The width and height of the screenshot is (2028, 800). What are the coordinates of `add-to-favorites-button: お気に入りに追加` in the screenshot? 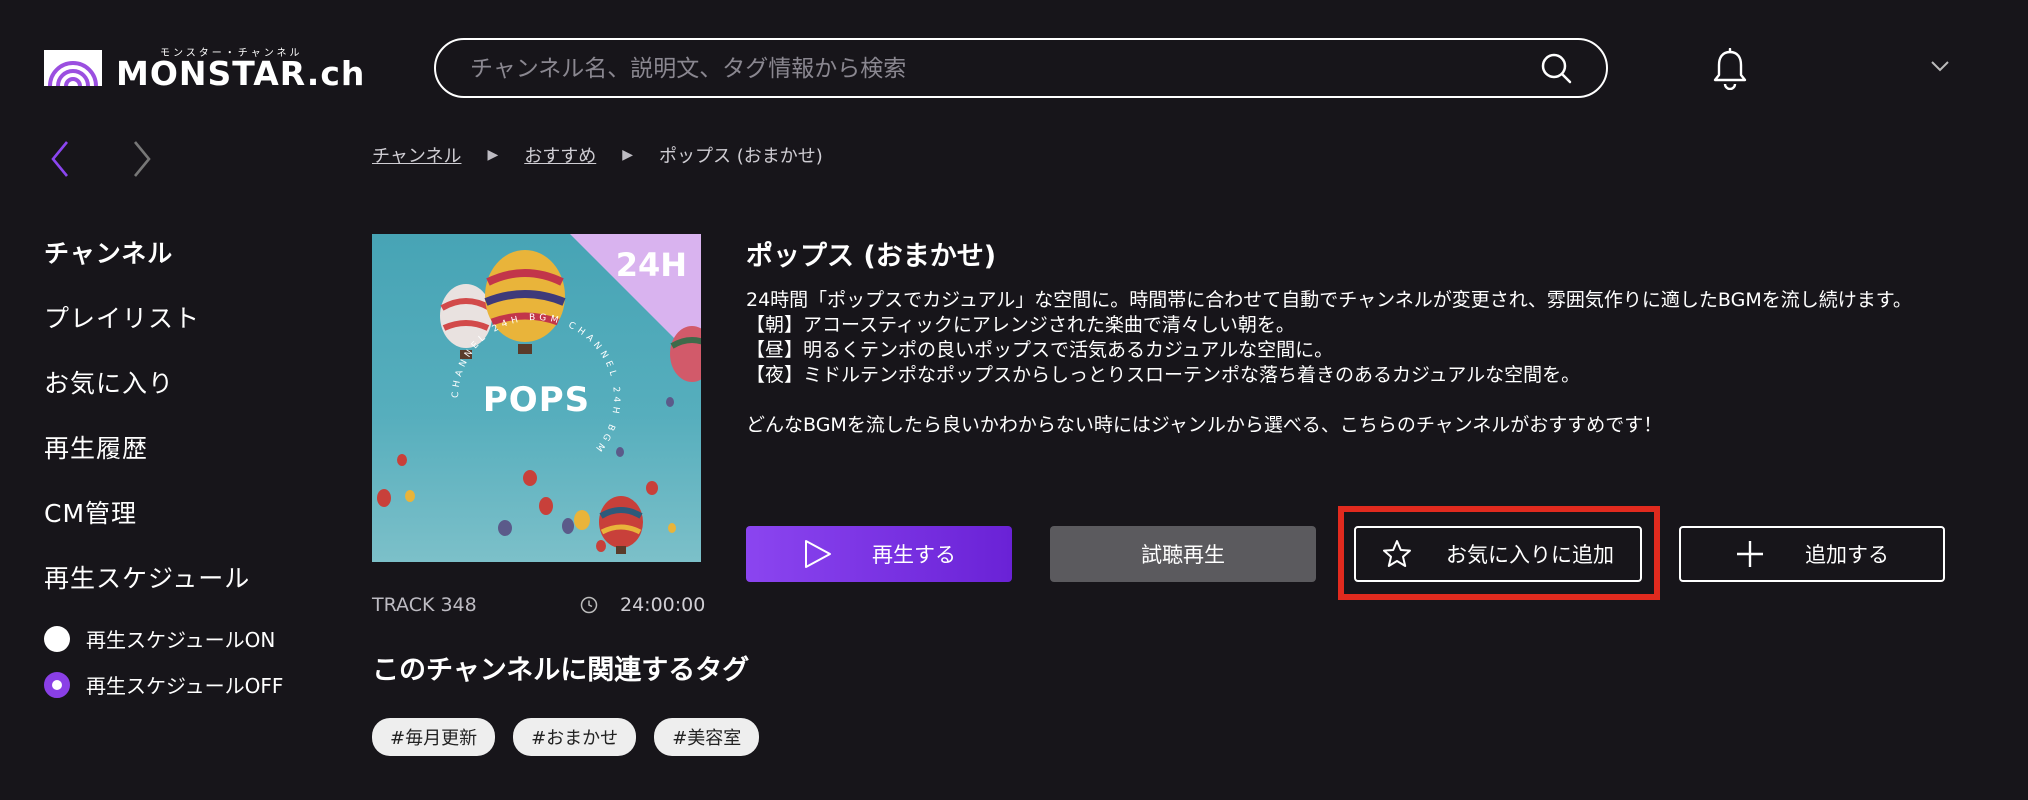 It's located at (1498, 554).